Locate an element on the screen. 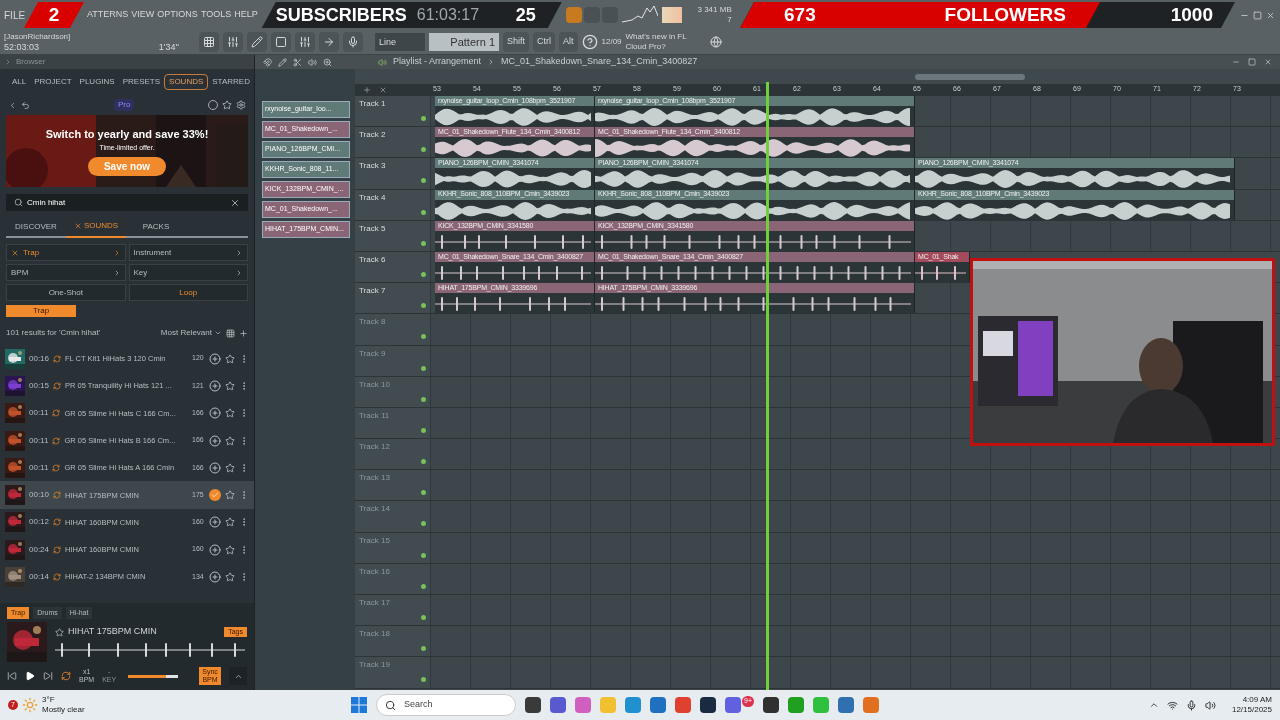 The image size is (1280, 720). track-name: Track 19 is located at coordinates (374, 665).